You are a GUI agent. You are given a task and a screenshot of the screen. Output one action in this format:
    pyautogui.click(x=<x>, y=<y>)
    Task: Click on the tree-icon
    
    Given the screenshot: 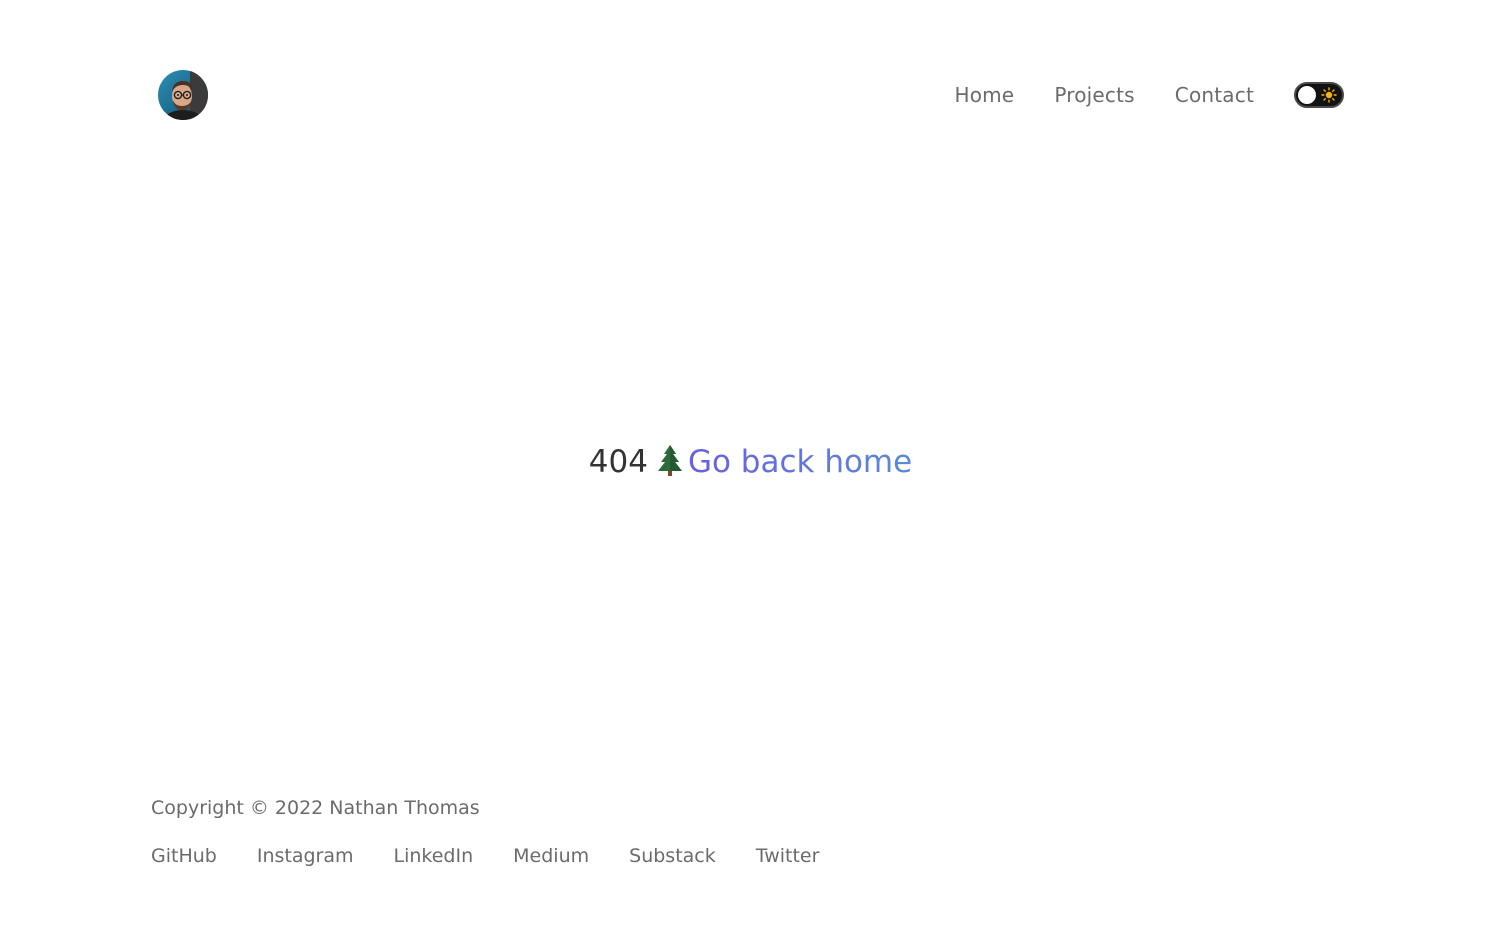 What is the action you would take?
    pyautogui.click(x=669, y=460)
    